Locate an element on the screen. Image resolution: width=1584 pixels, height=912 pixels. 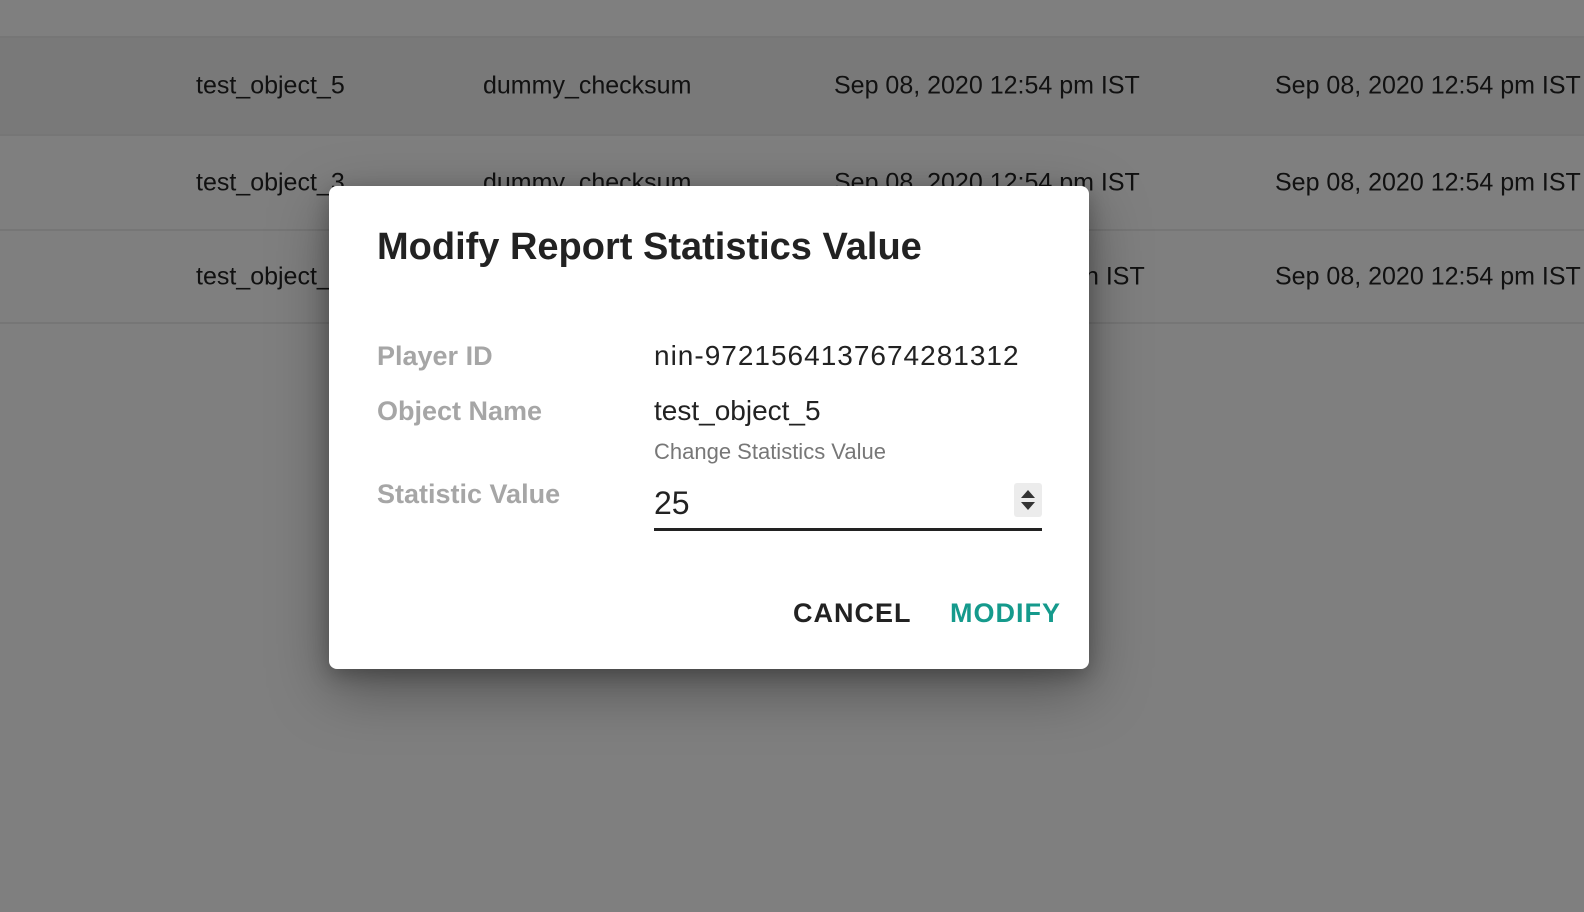
number-stepper is located at coordinates (1028, 500).